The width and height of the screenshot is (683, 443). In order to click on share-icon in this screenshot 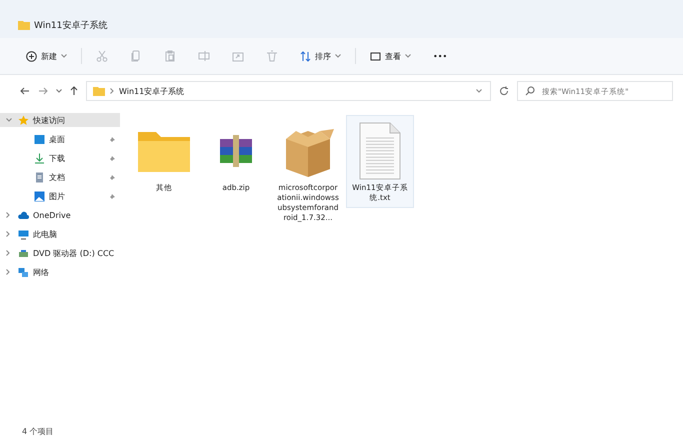, I will do `click(238, 56)`.